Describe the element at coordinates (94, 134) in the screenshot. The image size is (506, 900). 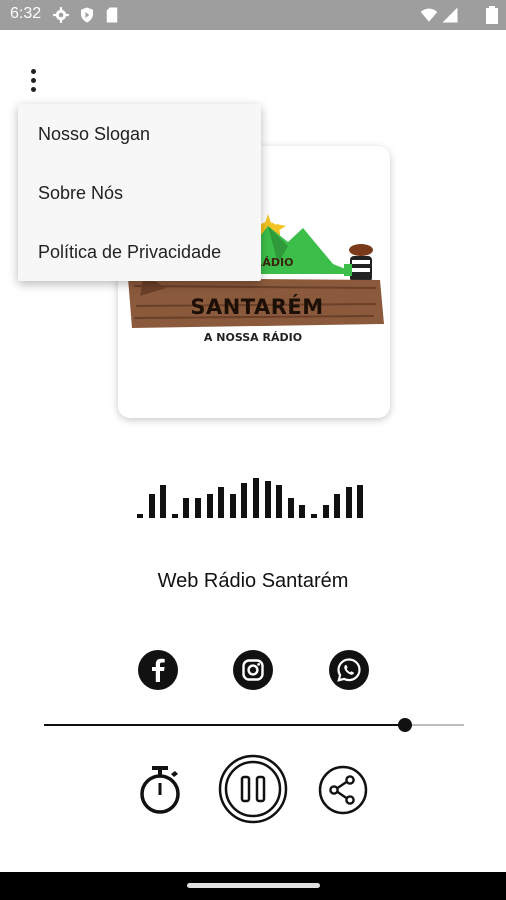
I see `menu-item-nosso-slogan: Nosso Slogan` at that location.